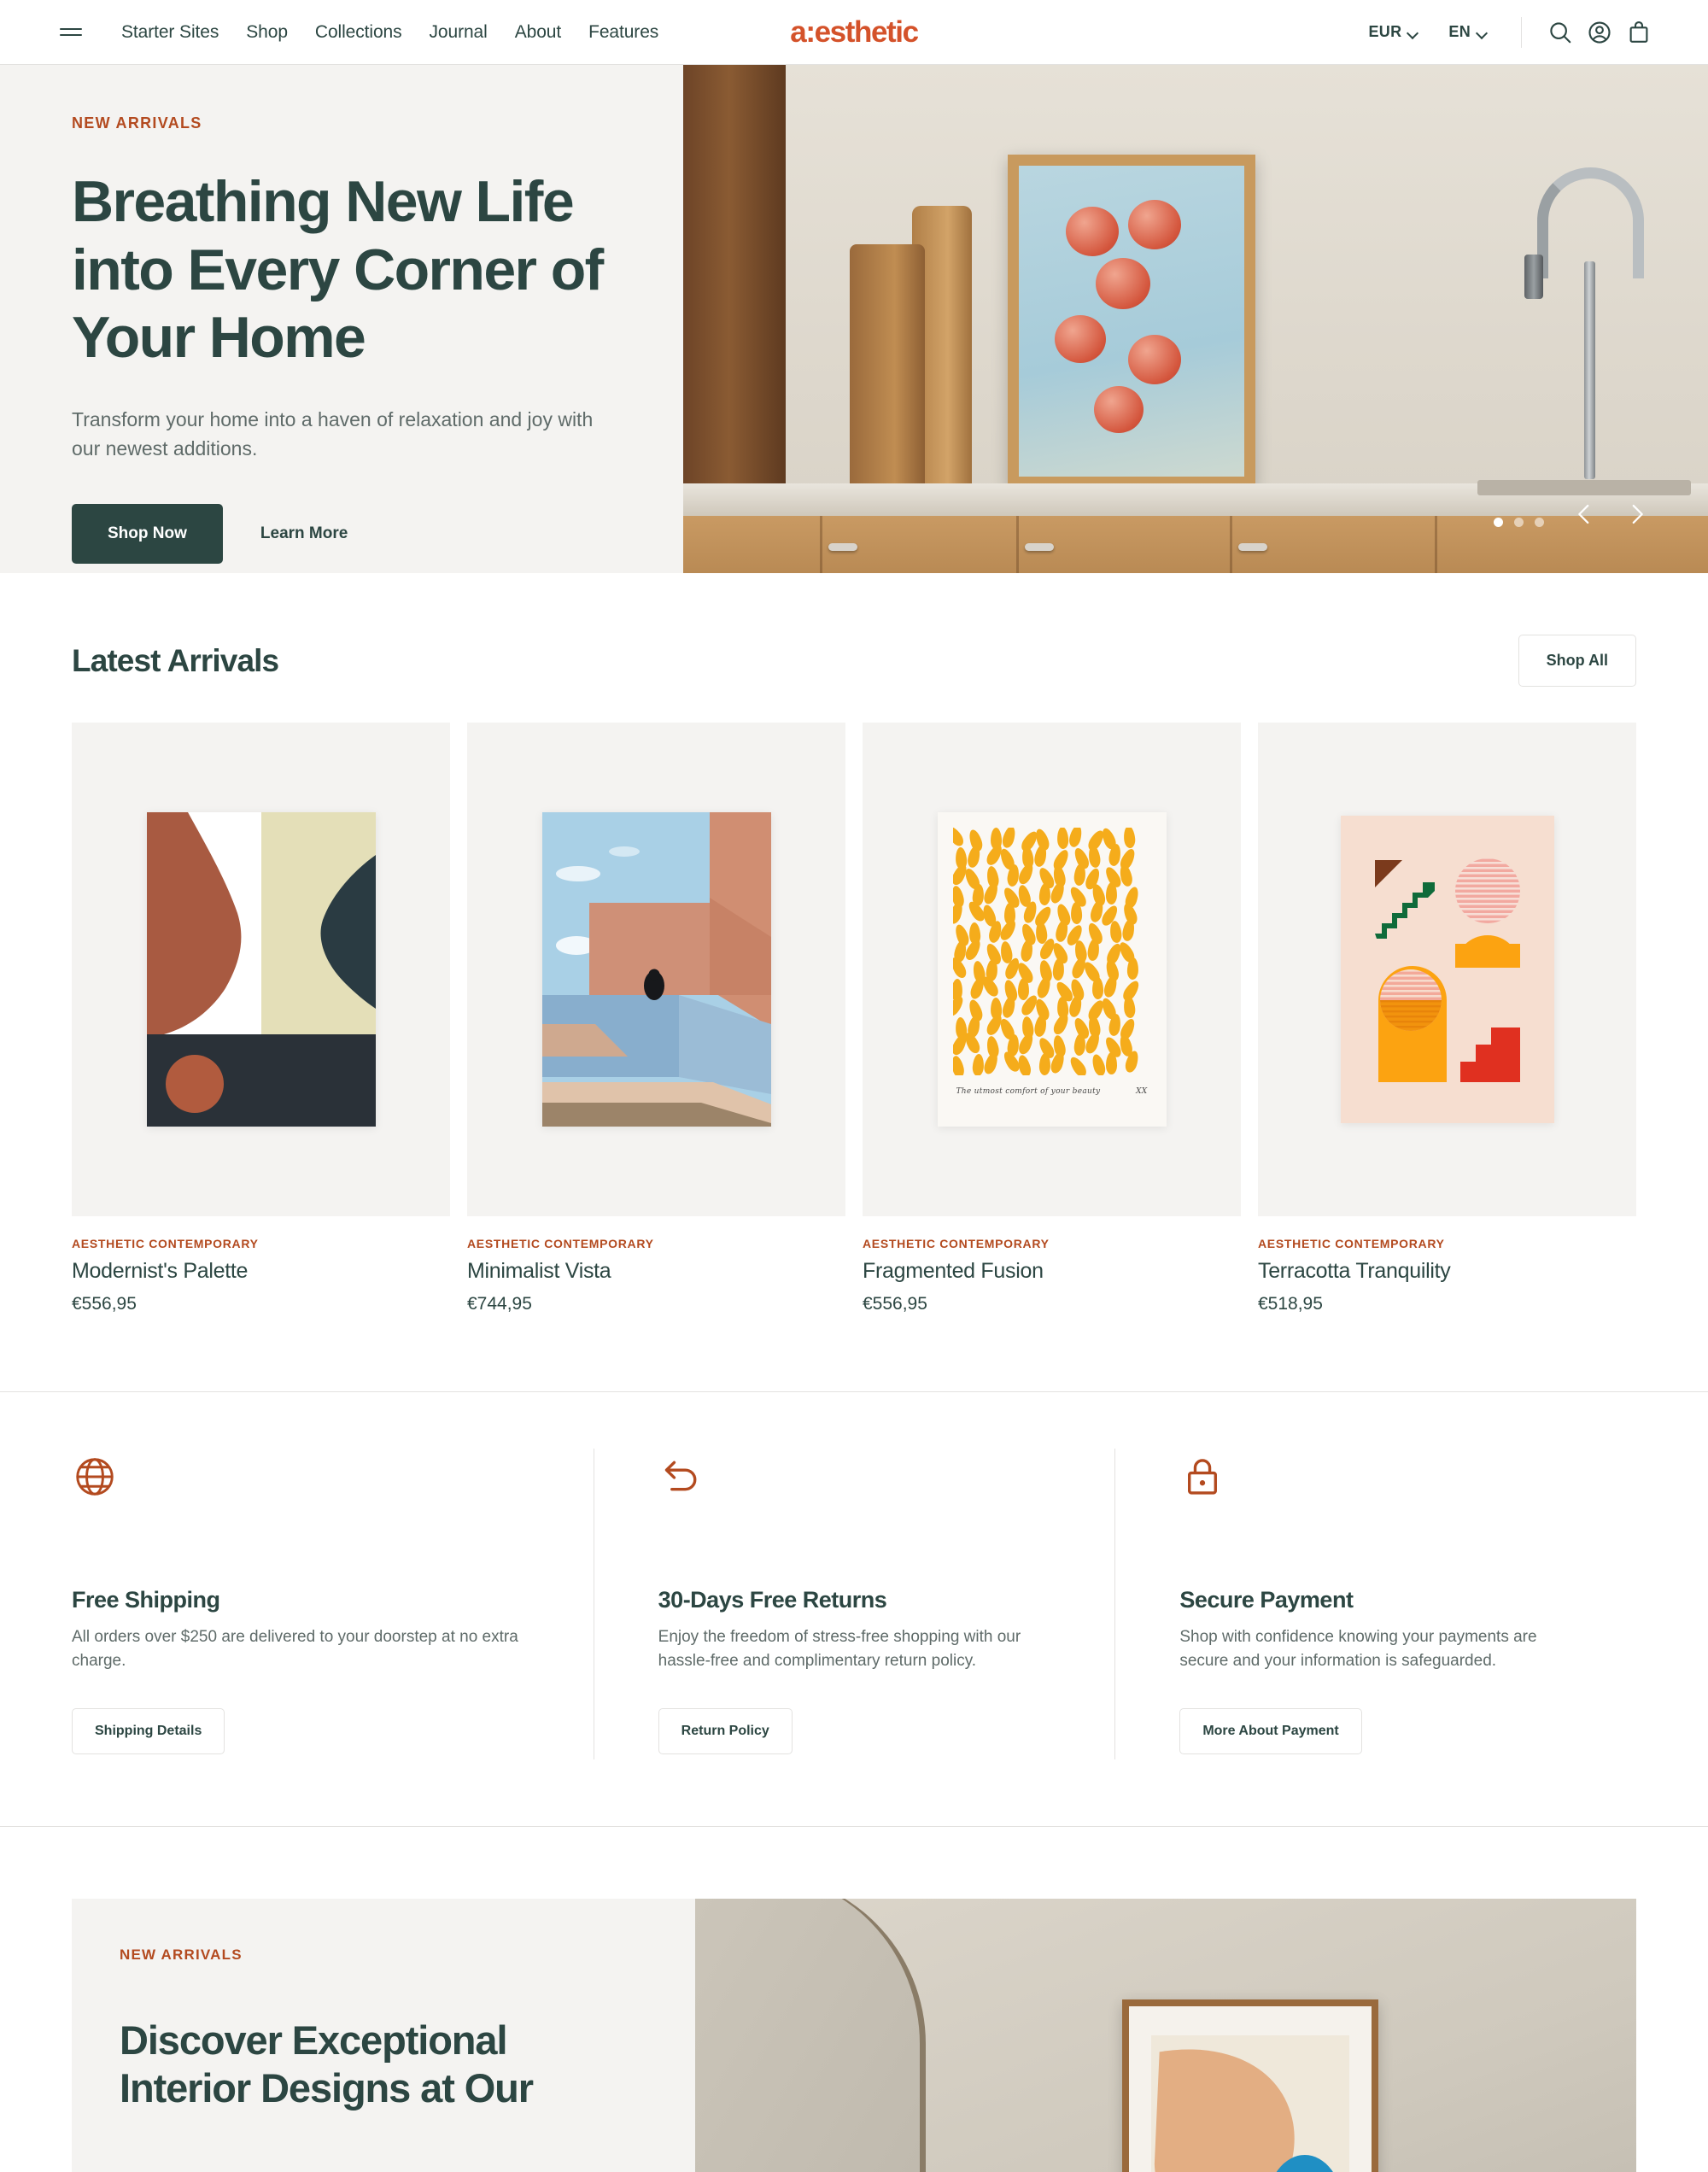 Image resolution: width=1708 pixels, height=2172 pixels. Describe the element at coordinates (1577, 661) in the screenshot. I see `shop-all-button: Shop All` at that location.